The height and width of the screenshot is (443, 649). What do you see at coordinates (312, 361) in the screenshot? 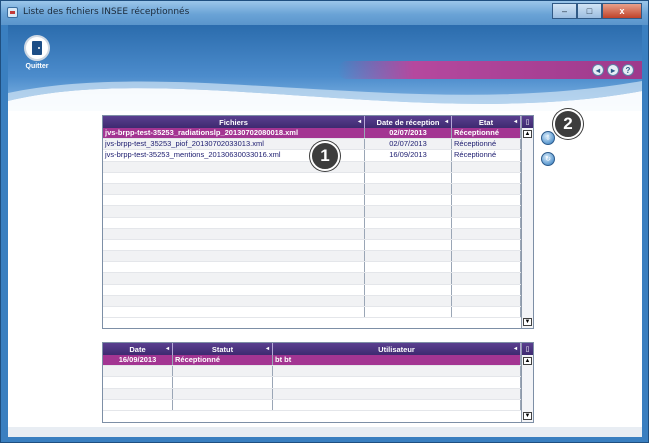
I see `table-row: 16/09/2013 Réceptionné bt bt` at bounding box center [312, 361].